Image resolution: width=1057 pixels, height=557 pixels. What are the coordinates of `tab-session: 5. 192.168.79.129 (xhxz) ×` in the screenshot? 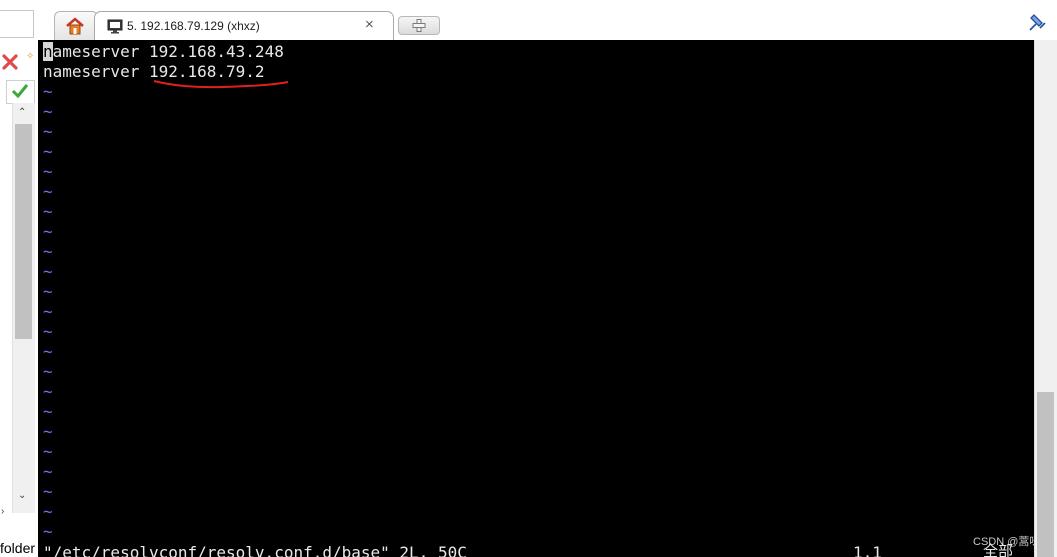 It's located at (244, 26).